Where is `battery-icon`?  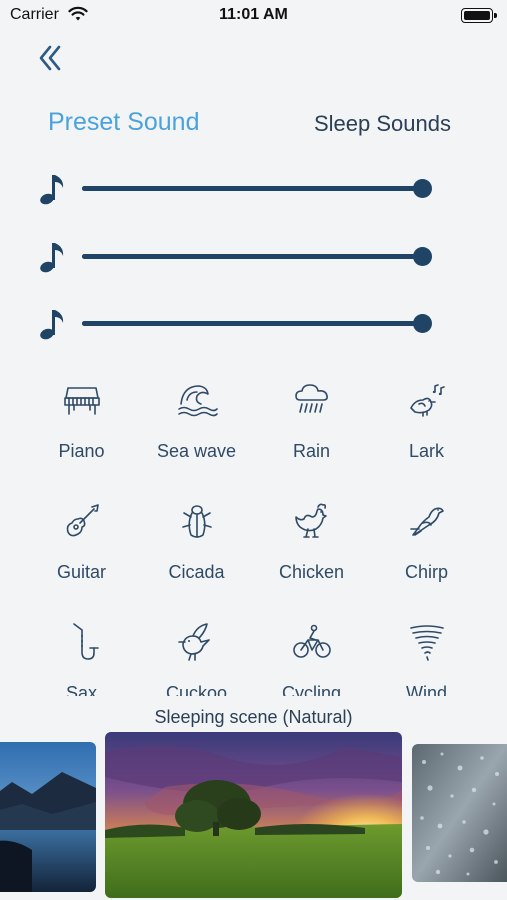 battery-icon is located at coordinates (479, 15).